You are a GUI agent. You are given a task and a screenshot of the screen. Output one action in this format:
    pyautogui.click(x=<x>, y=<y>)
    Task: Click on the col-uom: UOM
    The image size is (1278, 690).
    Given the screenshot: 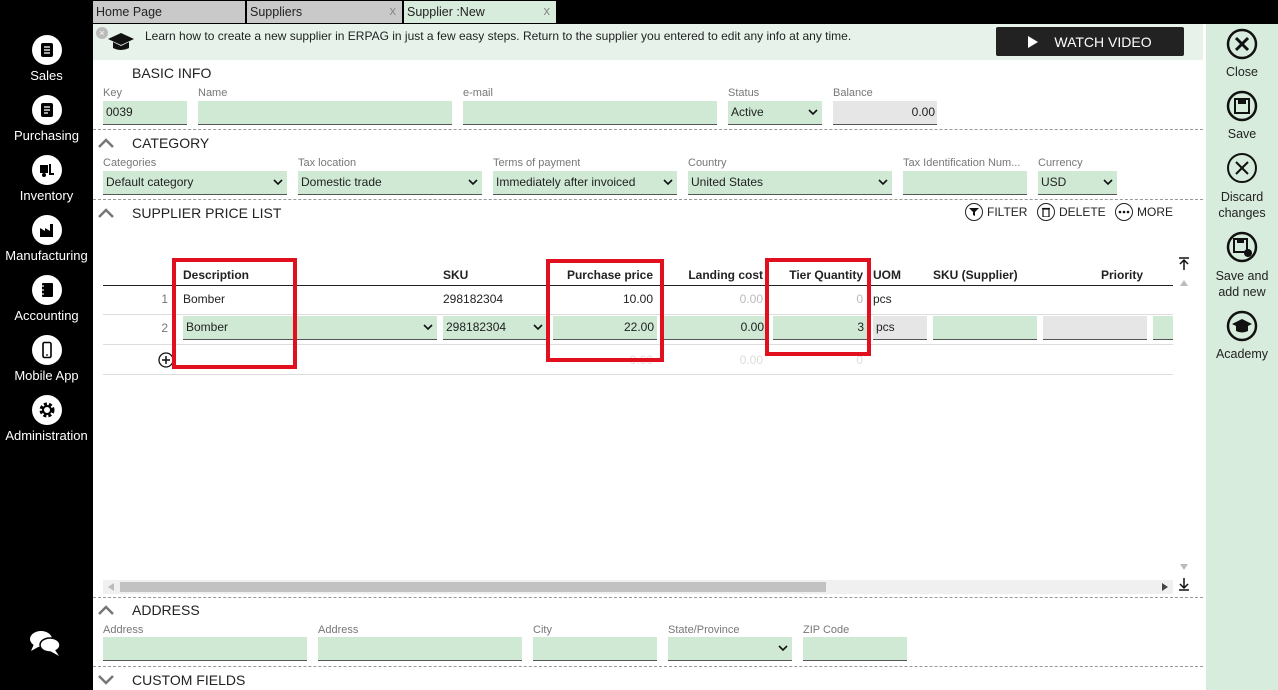 What is the action you would take?
    pyautogui.click(x=887, y=275)
    